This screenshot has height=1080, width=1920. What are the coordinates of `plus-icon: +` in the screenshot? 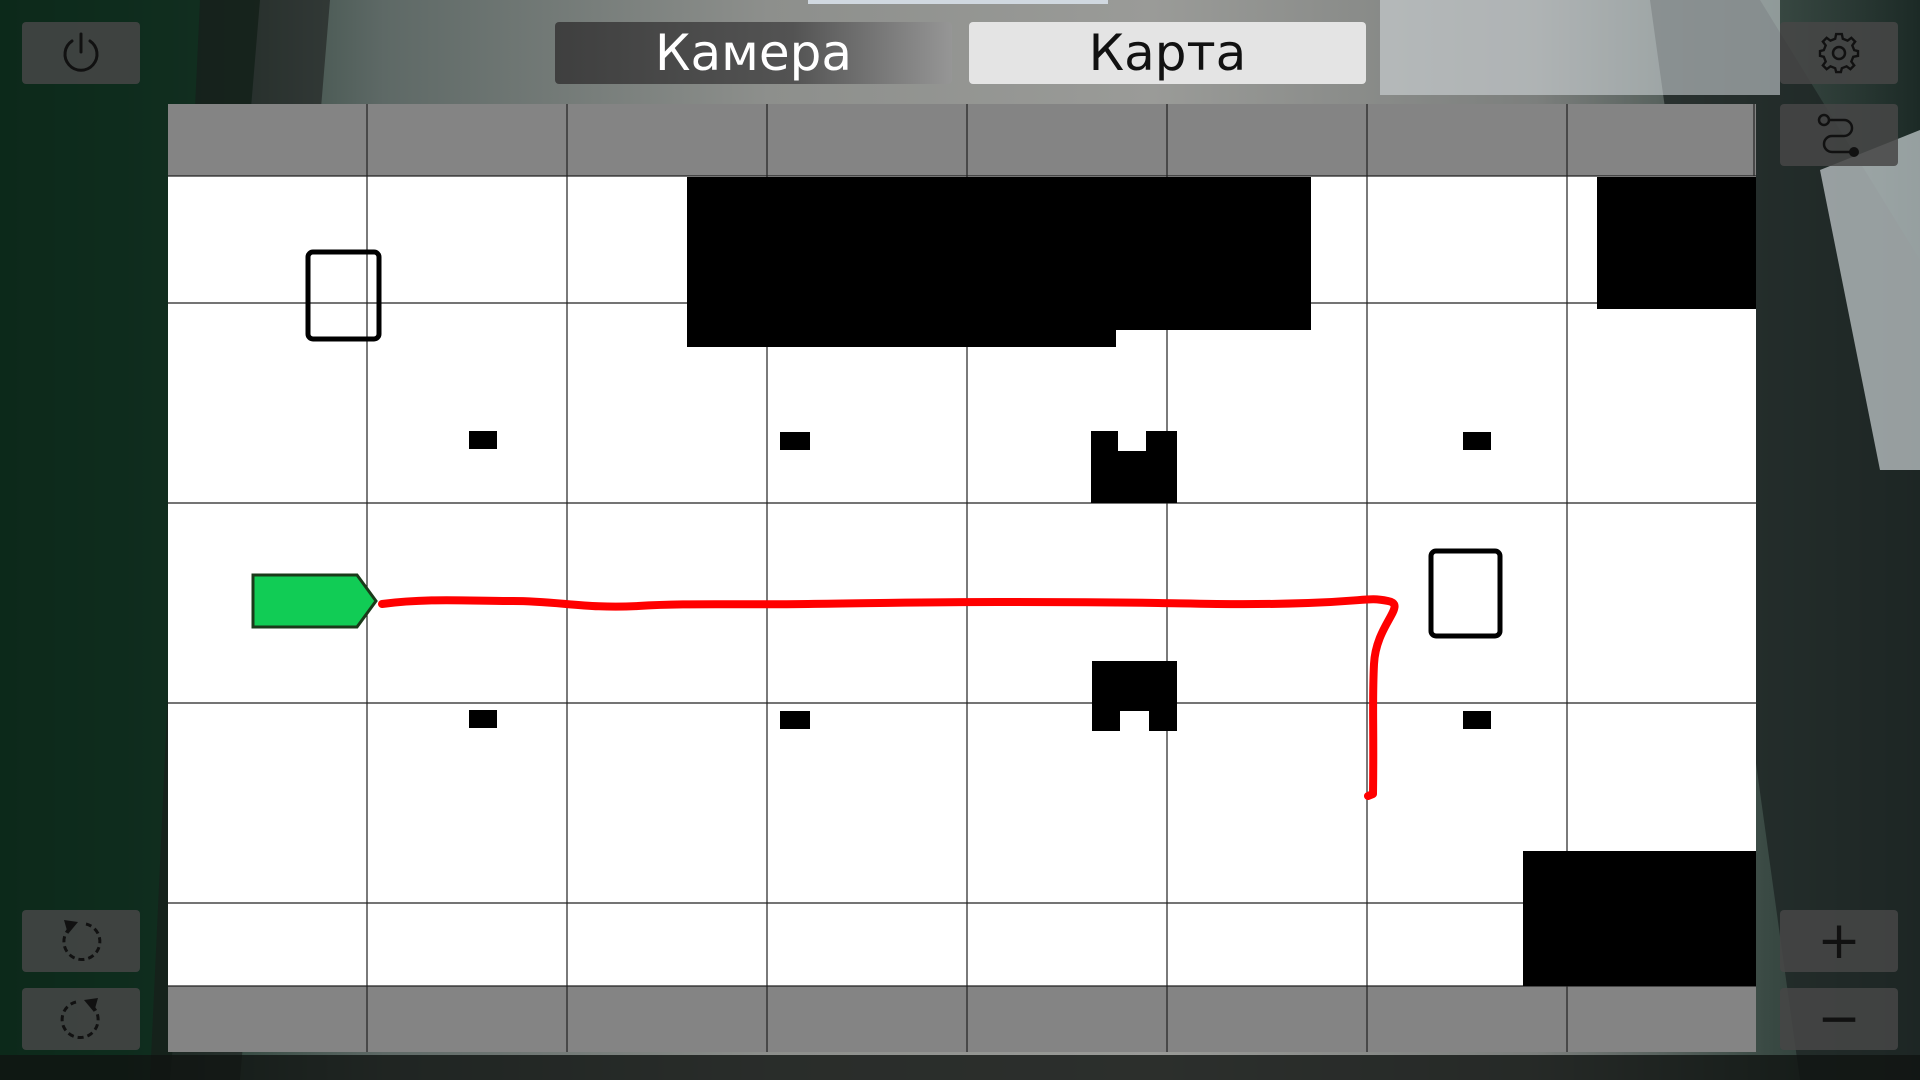 It's located at (1839, 941).